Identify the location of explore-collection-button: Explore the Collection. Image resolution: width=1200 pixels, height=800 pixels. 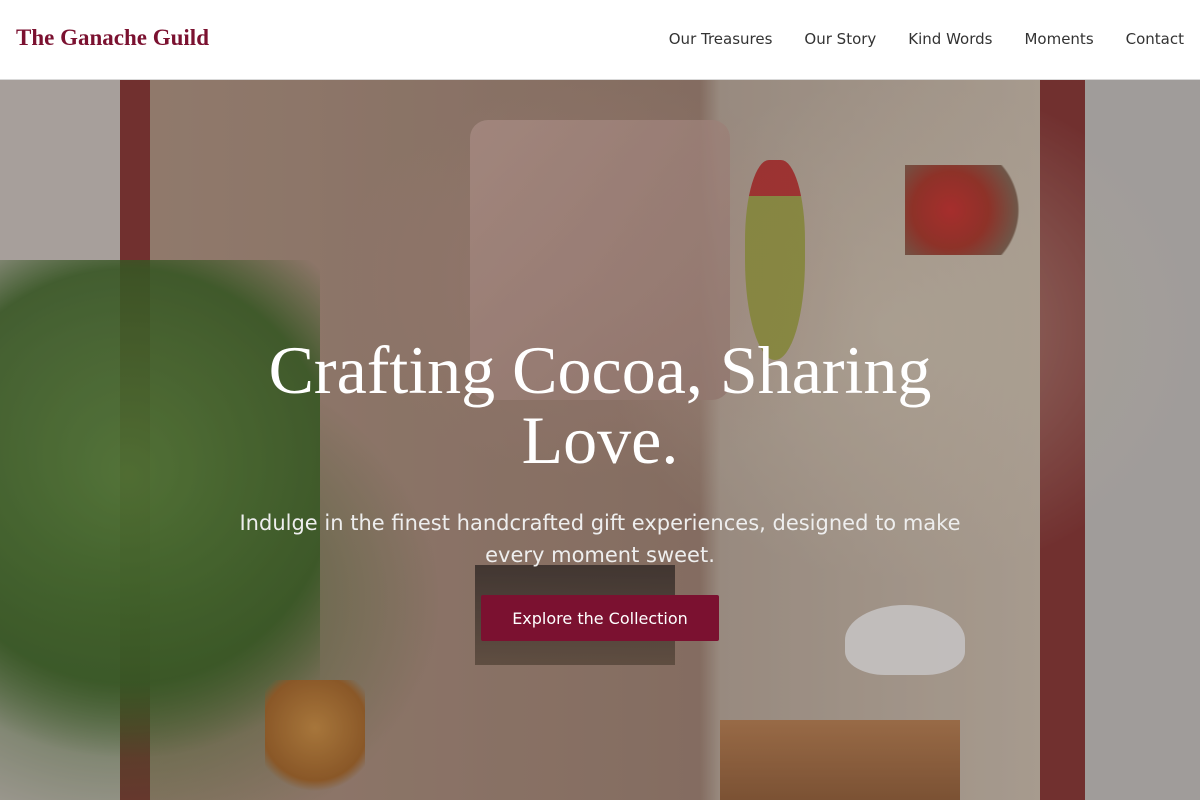
(600, 618).